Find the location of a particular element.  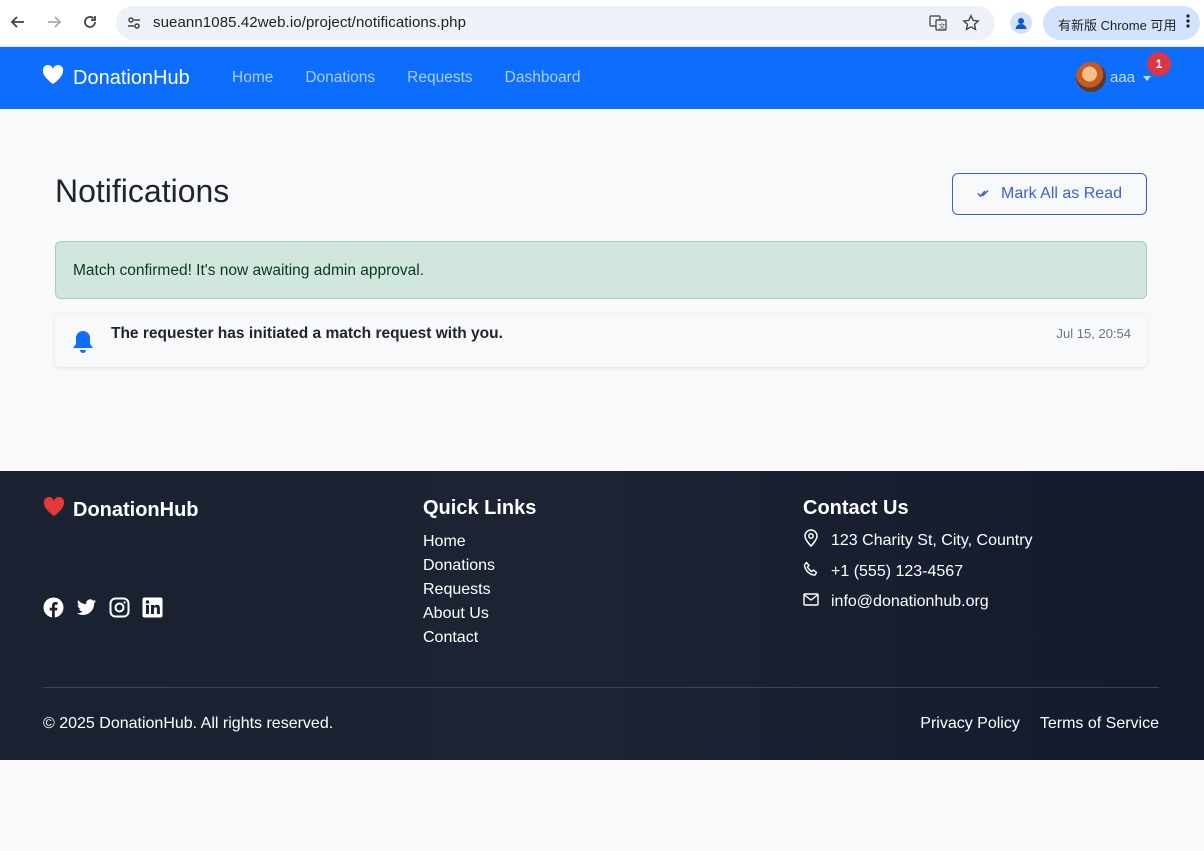

legal-links: Privacy Policy Terms of Service is located at coordinates (1039, 724).